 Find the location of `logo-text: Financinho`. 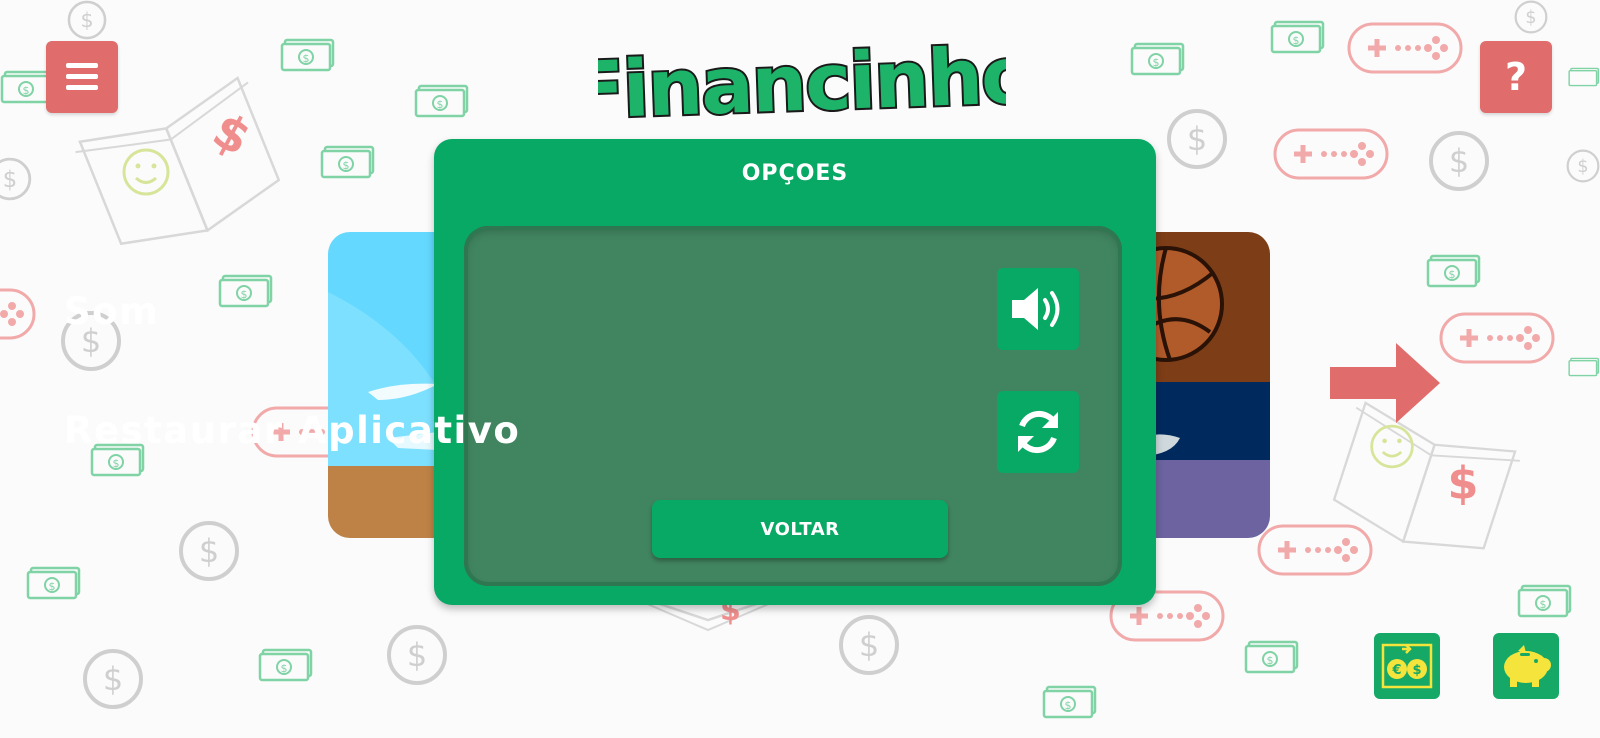

logo-text: Financinho is located at coordinates (802, 83).